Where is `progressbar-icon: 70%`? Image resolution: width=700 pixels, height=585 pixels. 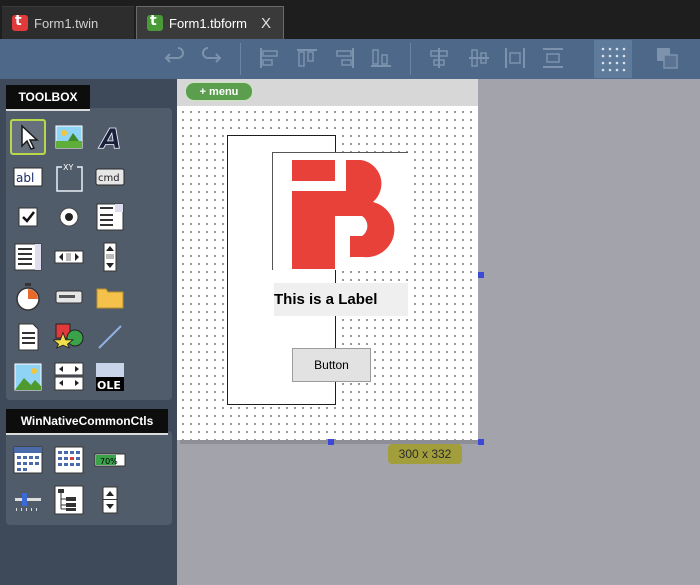
progressbar-icon: 70% is located at coordinates (110, 460).